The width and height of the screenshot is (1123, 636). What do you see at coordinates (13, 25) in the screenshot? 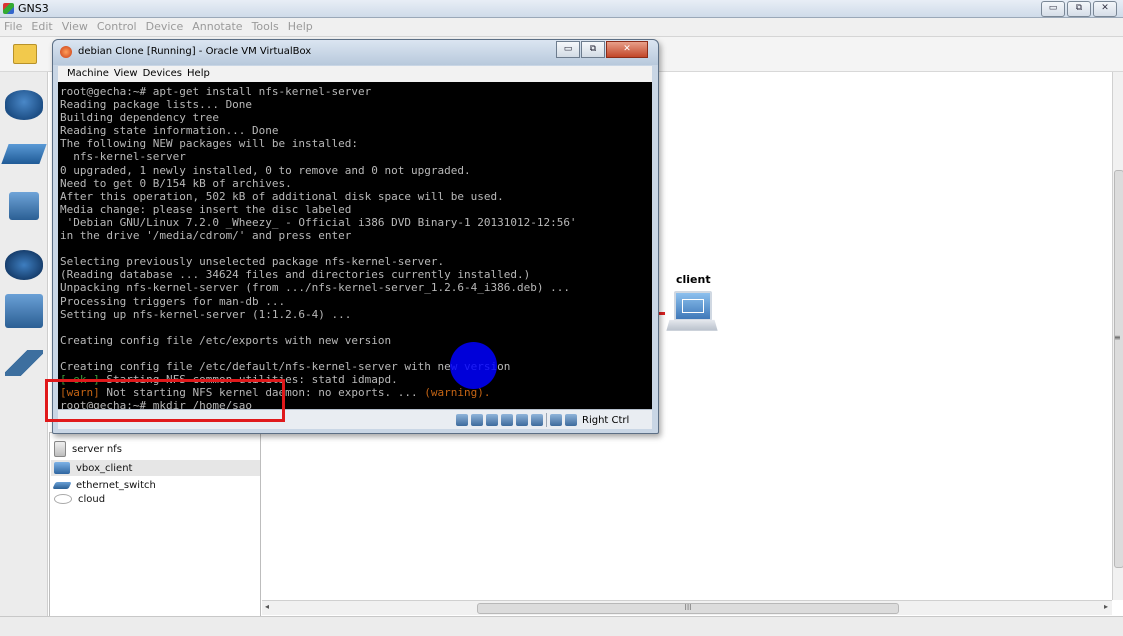
I see `menu-file: File` at bounding box center [13, 25].